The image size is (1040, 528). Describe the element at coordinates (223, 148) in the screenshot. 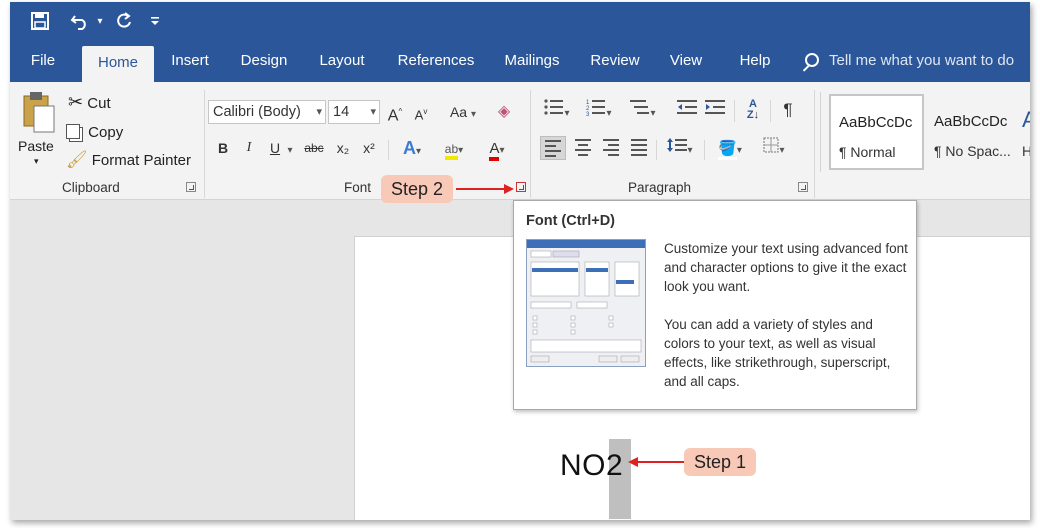

I see `bold-button: B` at that location.